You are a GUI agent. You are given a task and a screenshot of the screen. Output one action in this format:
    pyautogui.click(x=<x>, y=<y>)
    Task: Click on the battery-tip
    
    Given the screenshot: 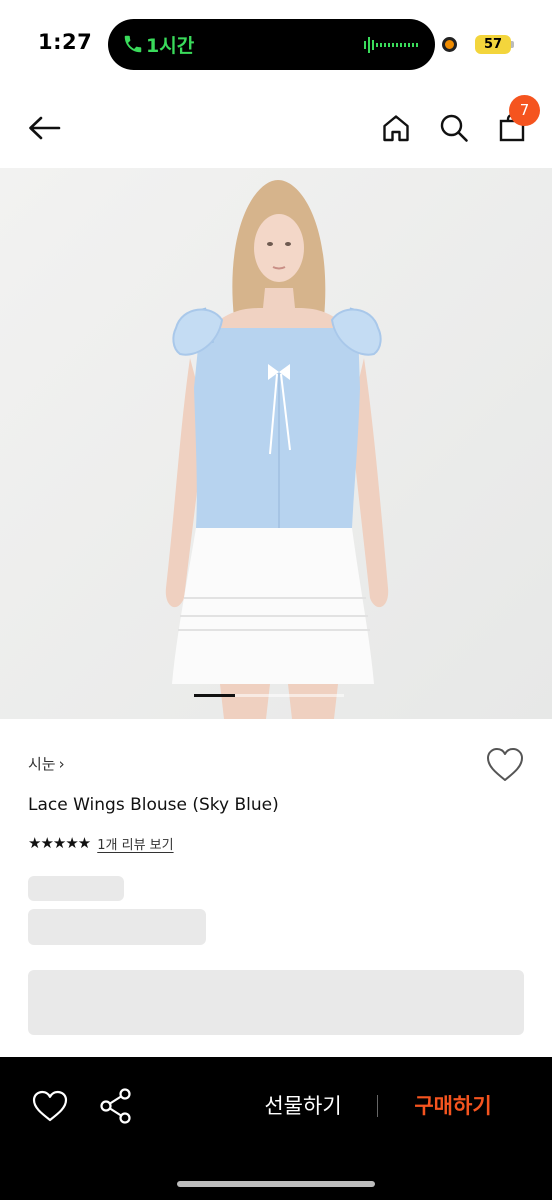 What is the action you would take?
    pyautogui.click(x=512, y=44)
    